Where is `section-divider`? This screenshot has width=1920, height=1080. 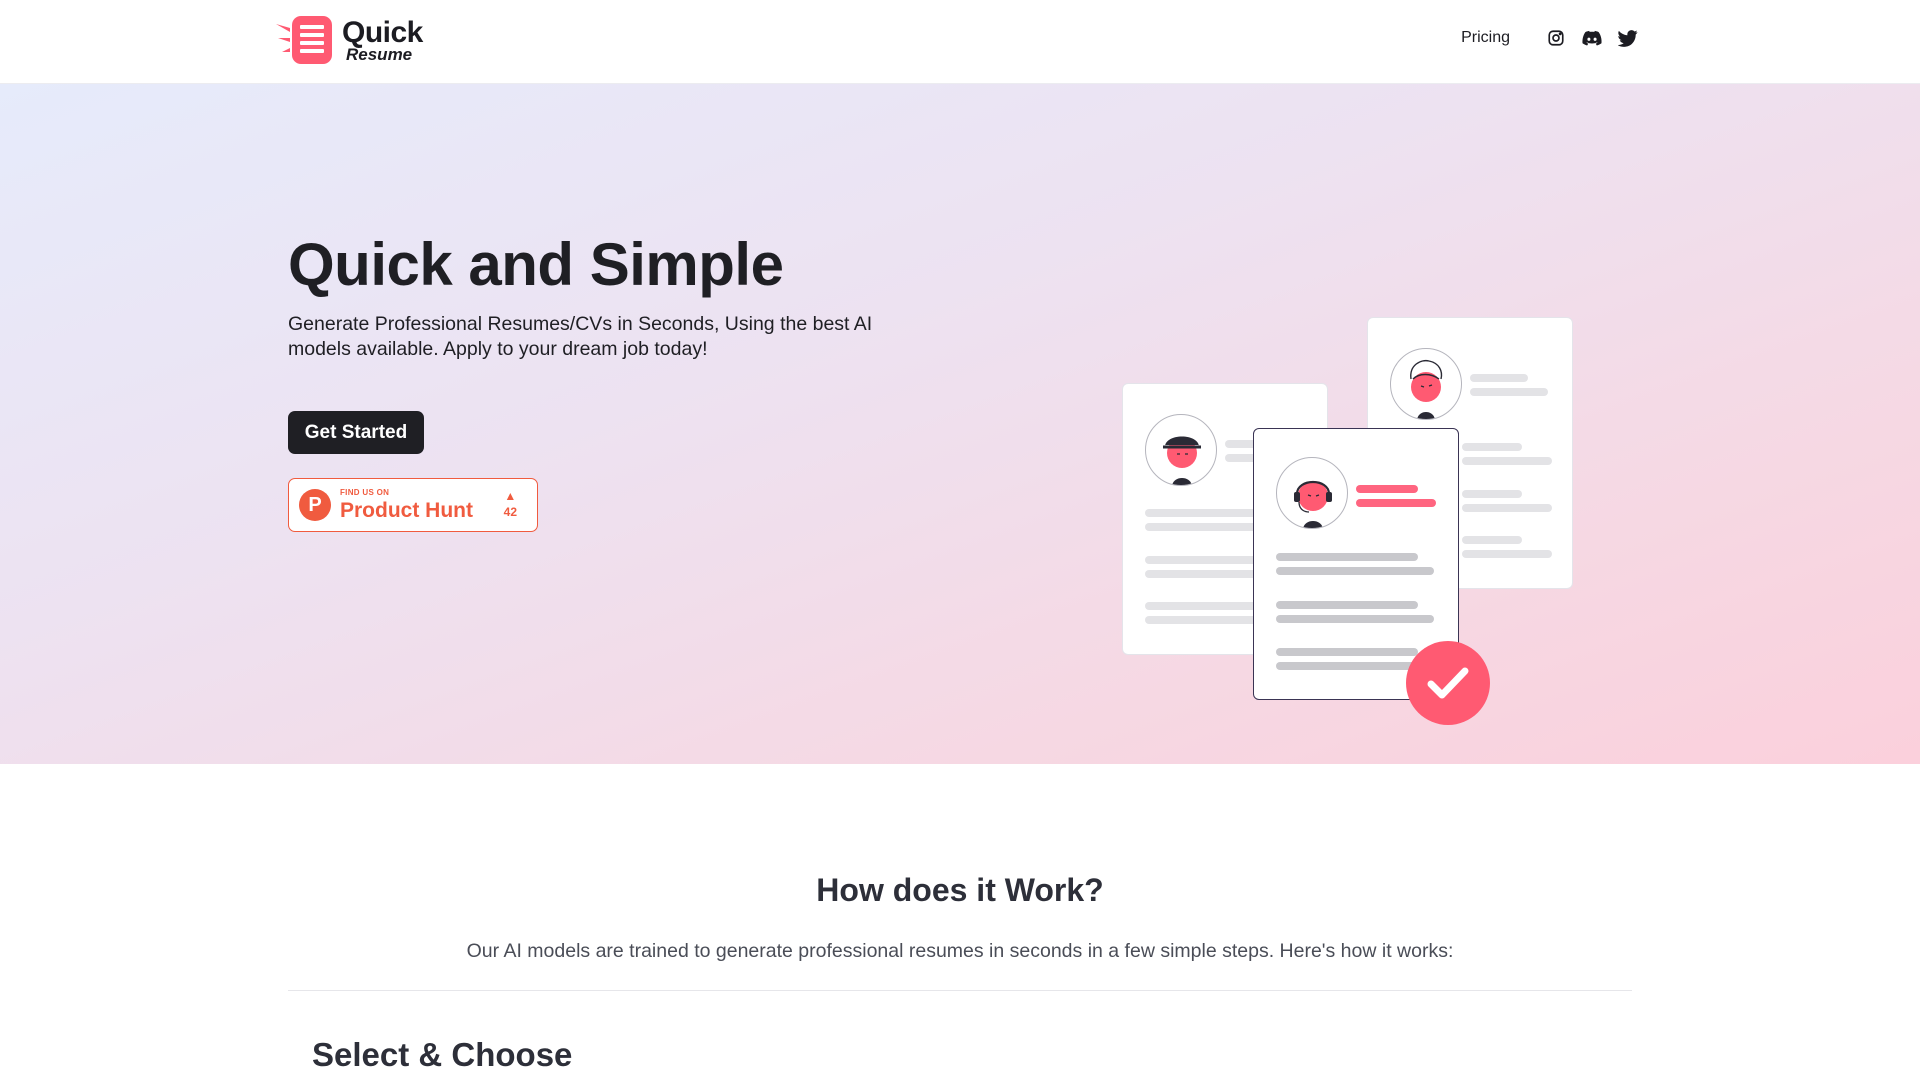 section-divider is located at coordinates (960, 990).